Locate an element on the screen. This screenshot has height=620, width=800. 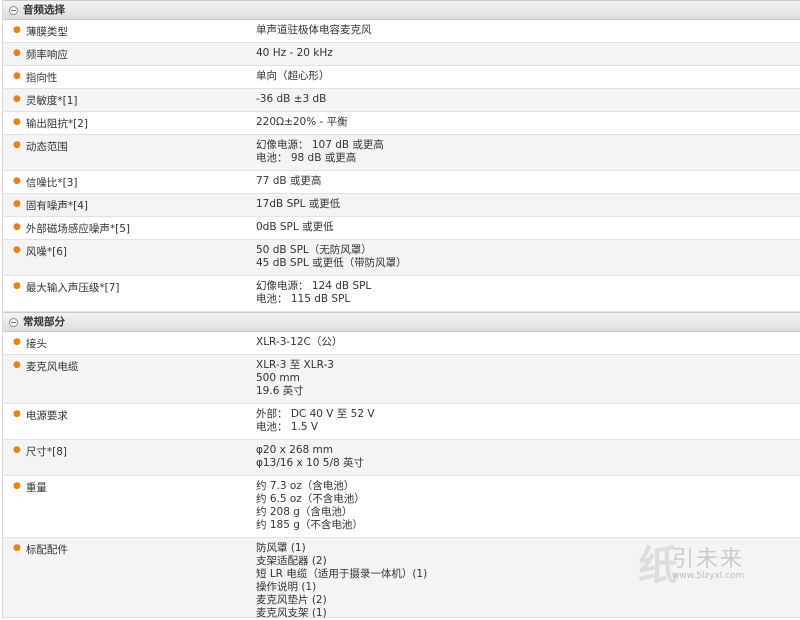
spec-value-cell: φ20 x 268 mm φ13/16 x 10 5/8 英寸 is located at coordinates (310, 457).